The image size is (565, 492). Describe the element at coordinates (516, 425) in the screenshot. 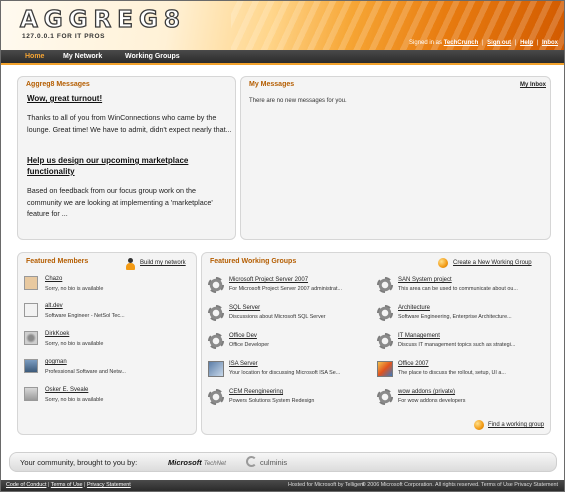

I see `find-group-link: Find a working group` at that location.